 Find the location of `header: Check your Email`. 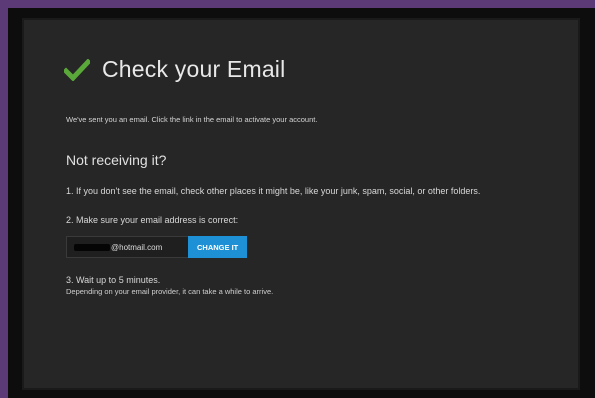

header: Check your Email is located at coordinates (174, 69).